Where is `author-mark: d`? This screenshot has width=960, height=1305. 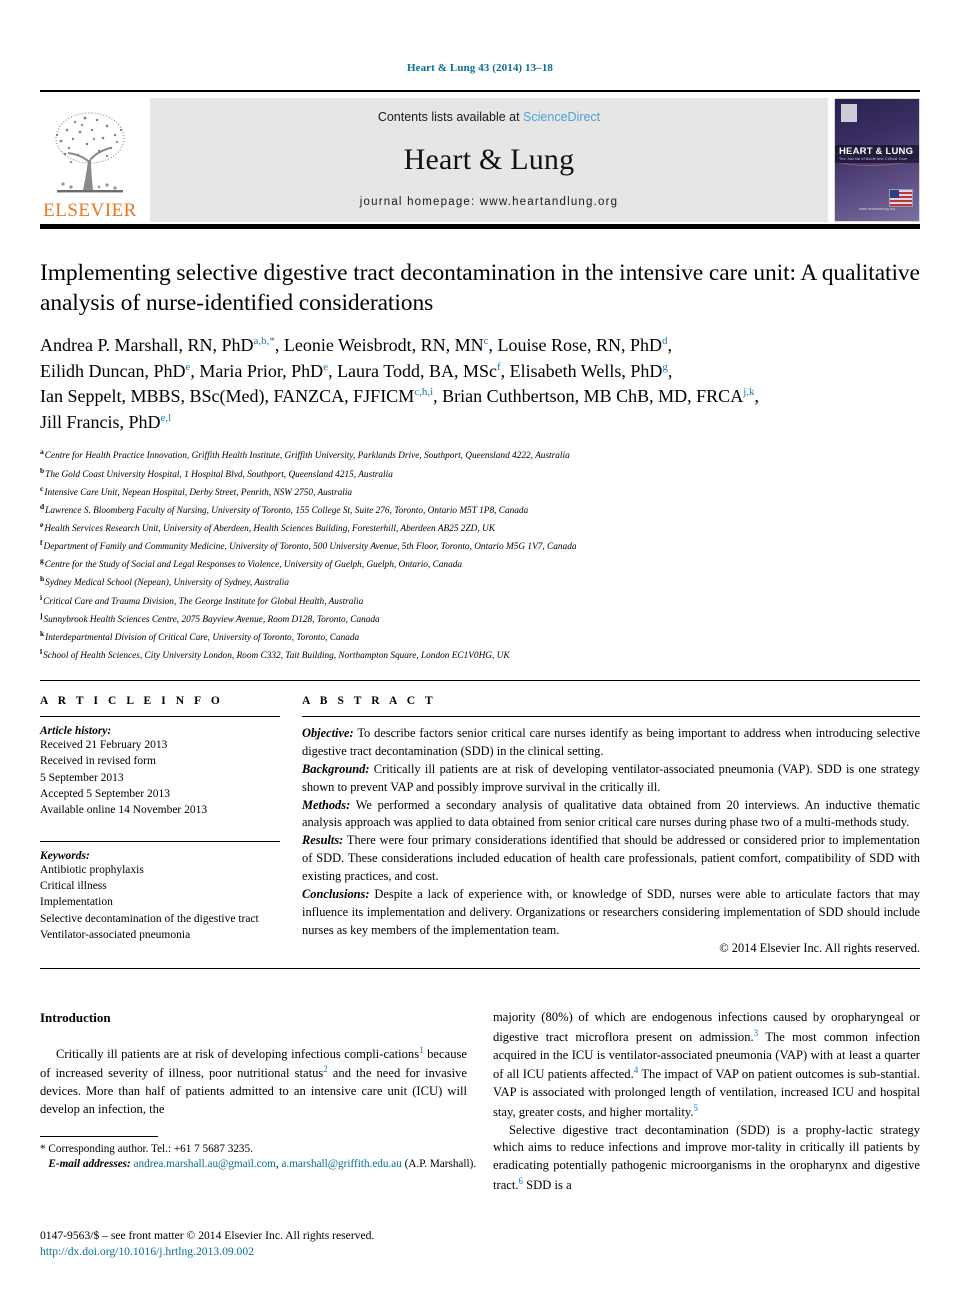 author-mark: d is located at coordinates (665, 341).